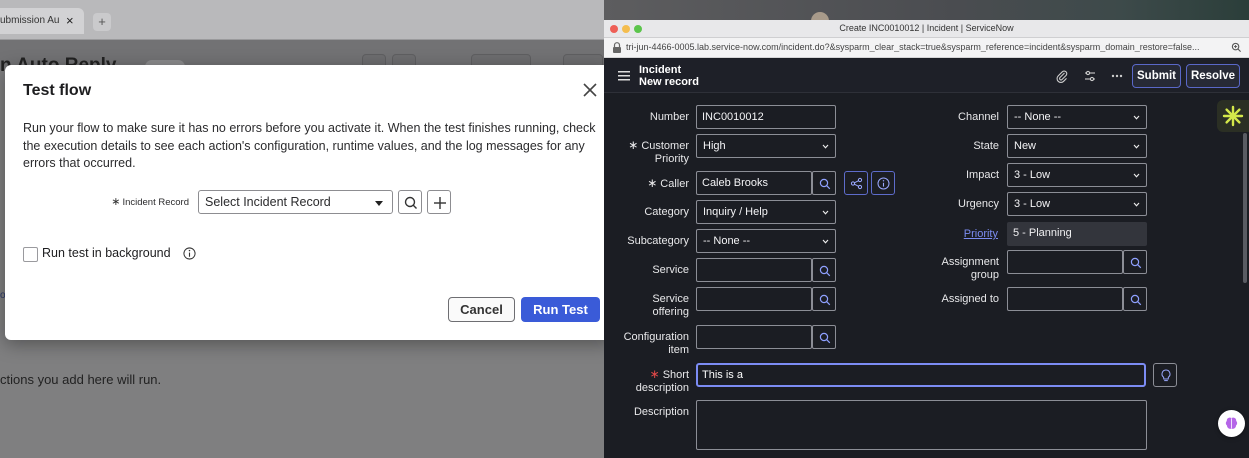 This screenshot has width=1249, height=458. What do you see at coordinates (970, 268) in the screenshot?
I see `assignment-group-label: Assignment group` at bounding box center [970, 268].